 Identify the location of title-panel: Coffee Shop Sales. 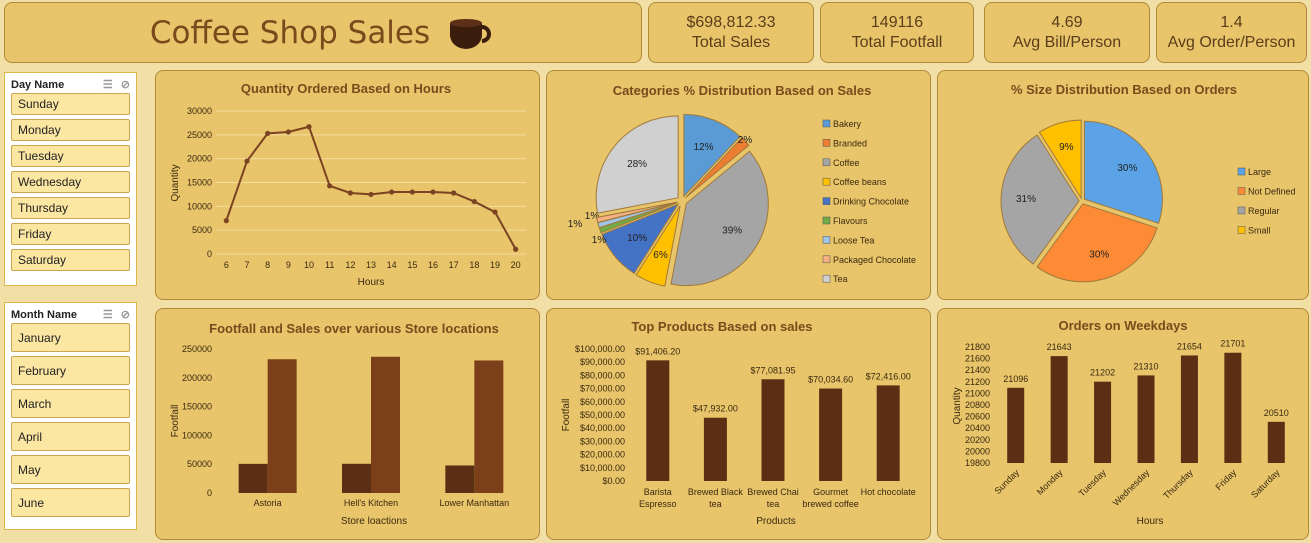
(323, 32).